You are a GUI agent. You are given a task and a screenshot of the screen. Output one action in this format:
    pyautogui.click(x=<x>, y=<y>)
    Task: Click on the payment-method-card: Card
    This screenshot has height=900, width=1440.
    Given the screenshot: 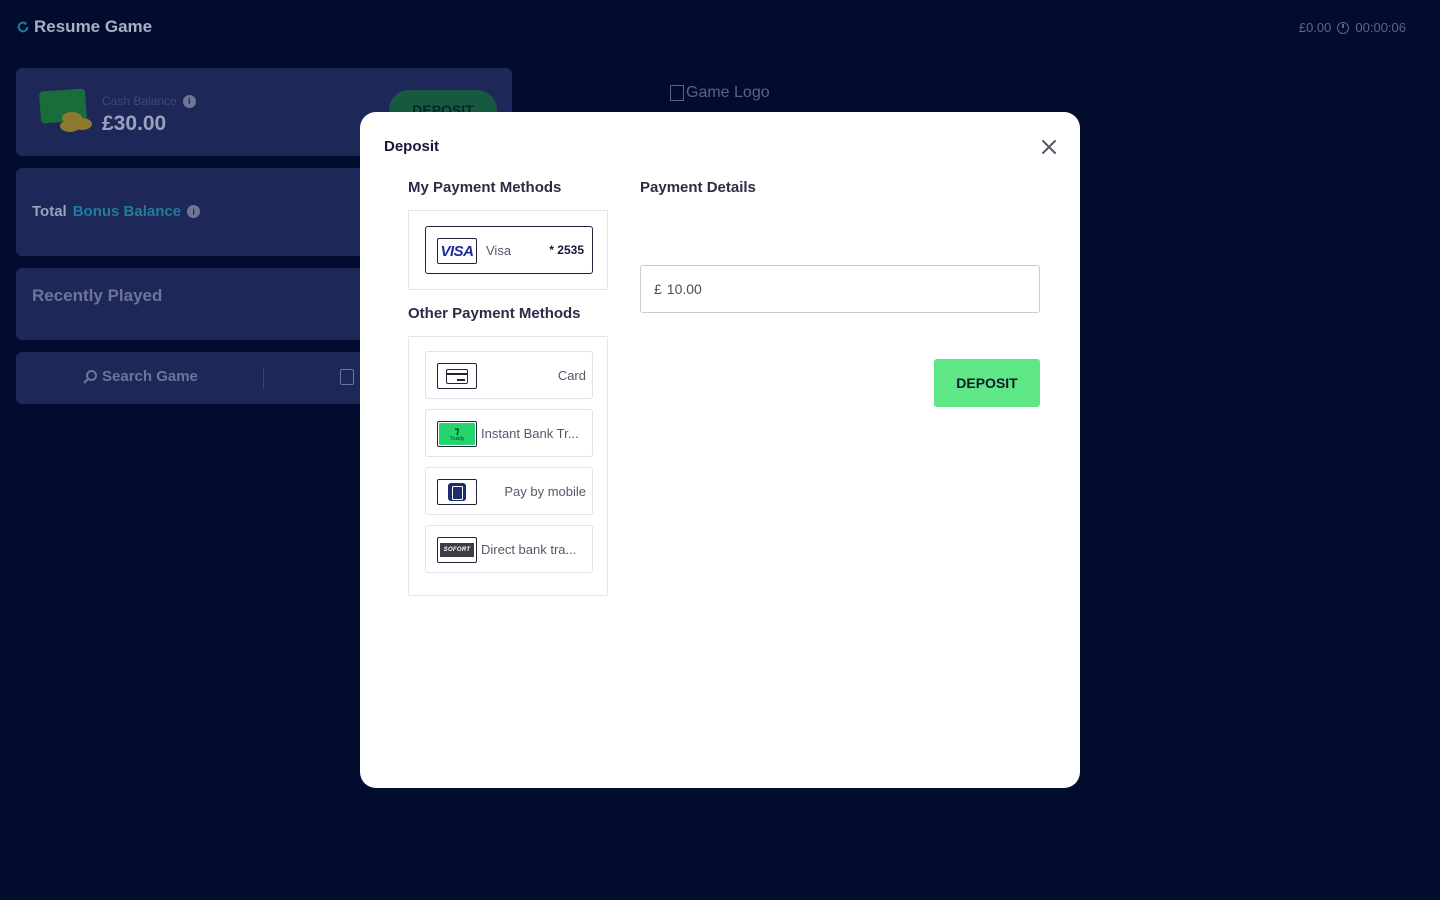 What is the action you would take?
    pyautogui.click(x=509, y=375)
    